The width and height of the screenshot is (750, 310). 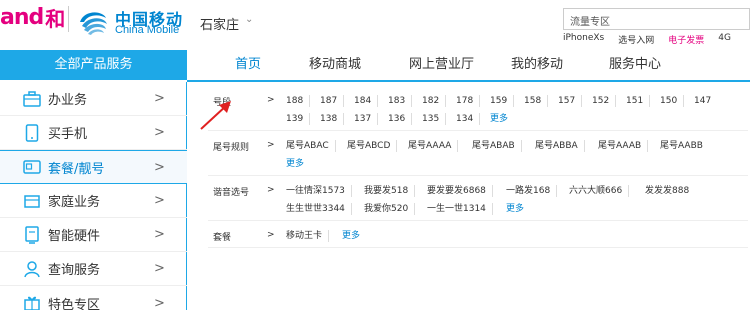 What do you see at coordinates (670, 191) in the screenshot?
I see `homophone-chip: 发发发888` at bounding box center [670, 191].